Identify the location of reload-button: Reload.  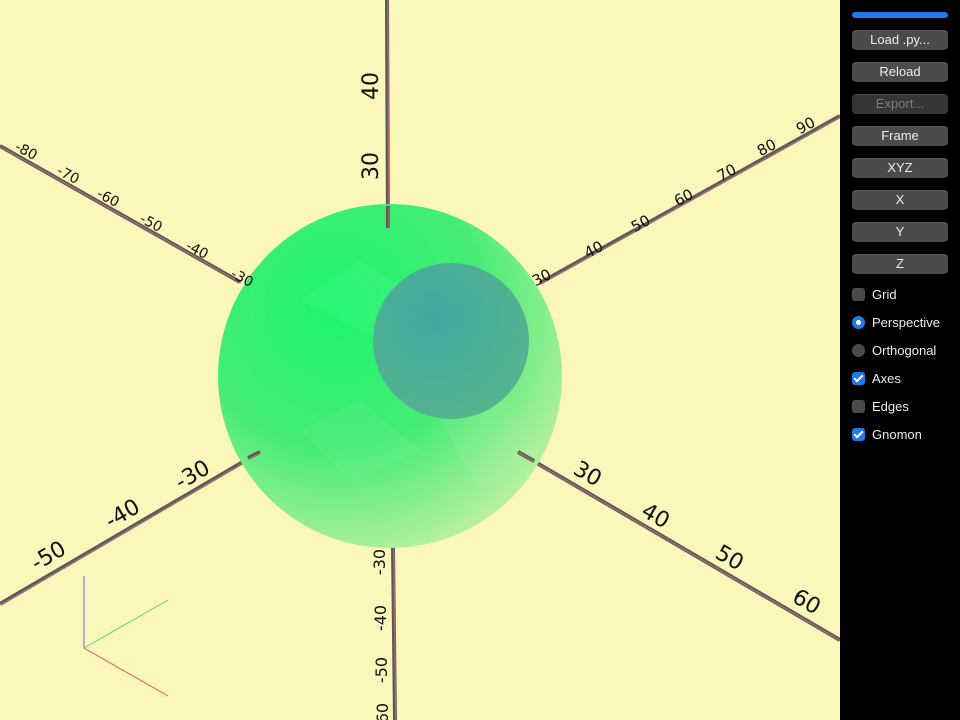
(900, 72).